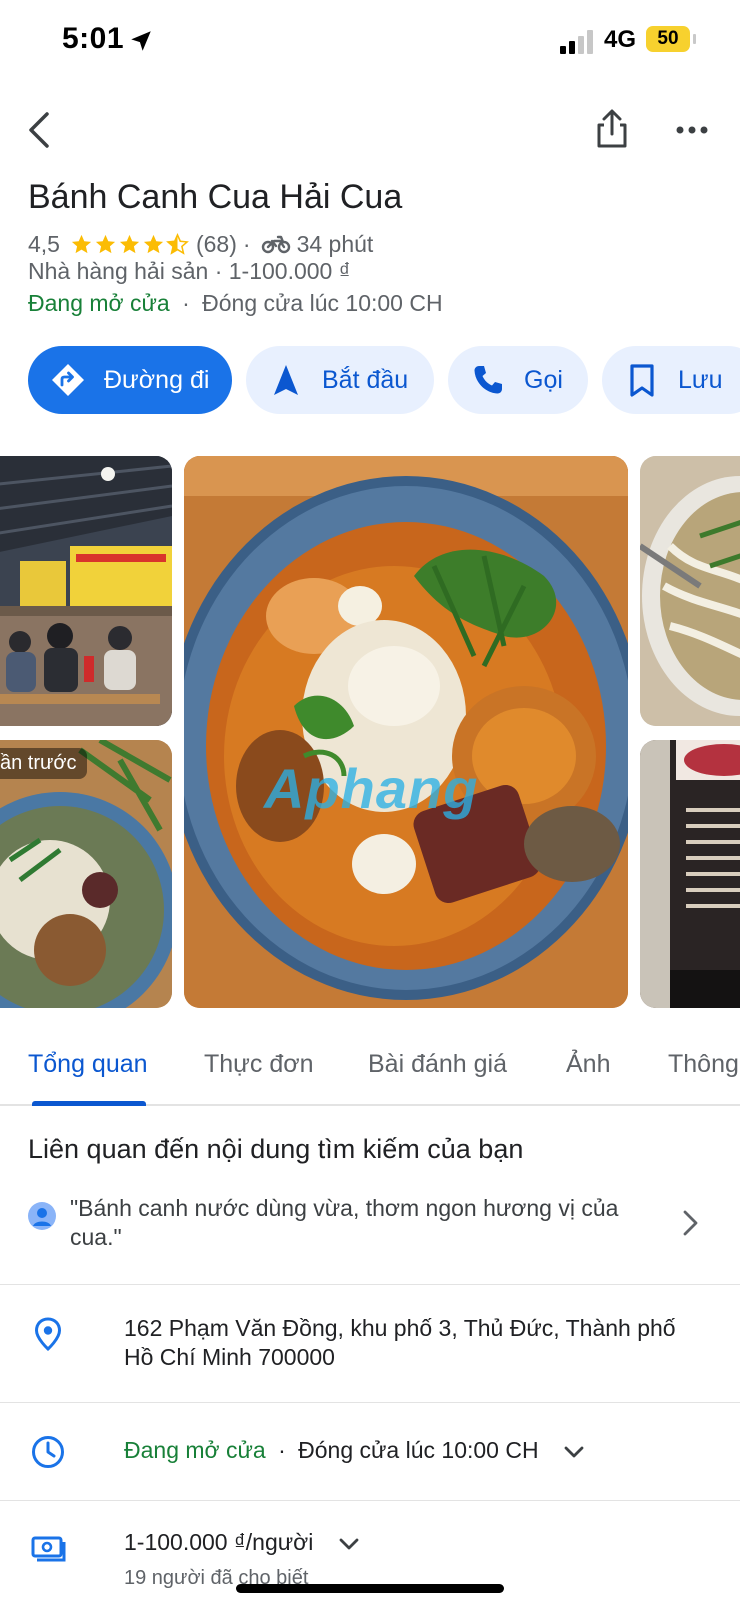 This screenshot has width=740, height=1600. I want to click on call-button: Gọi, so click(518, 380).